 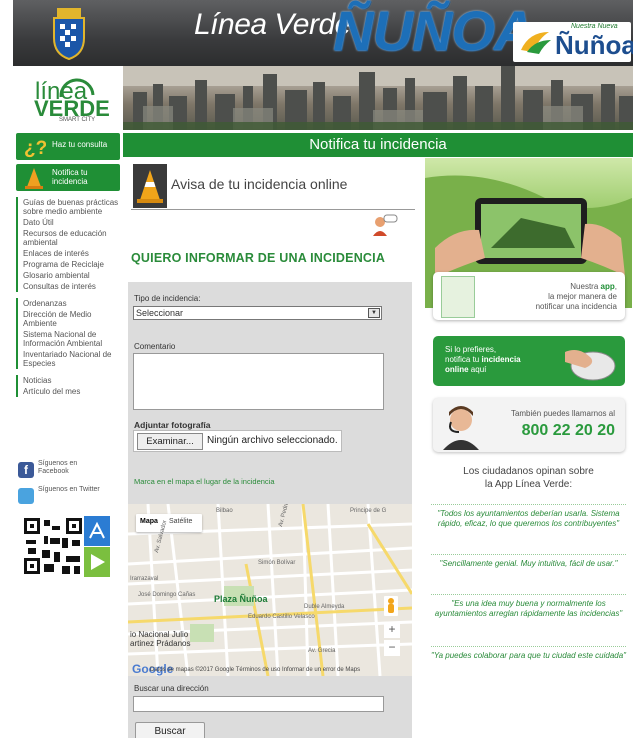 I want to click on twitter-icon, so click(x=26, y=496).